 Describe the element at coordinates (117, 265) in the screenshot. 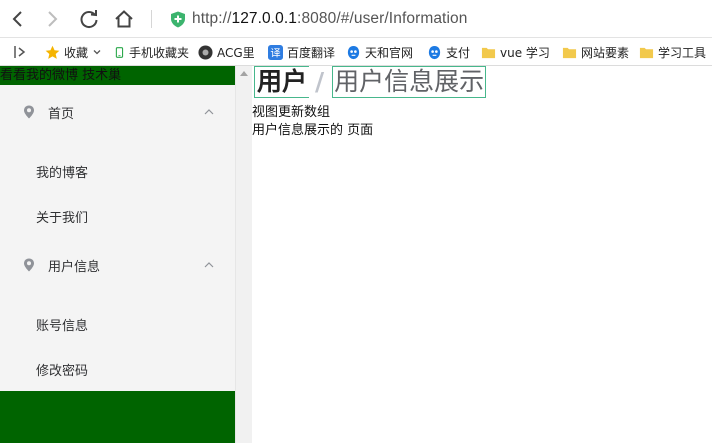

I see `menu-group-user-info: 用户信息` at that location.